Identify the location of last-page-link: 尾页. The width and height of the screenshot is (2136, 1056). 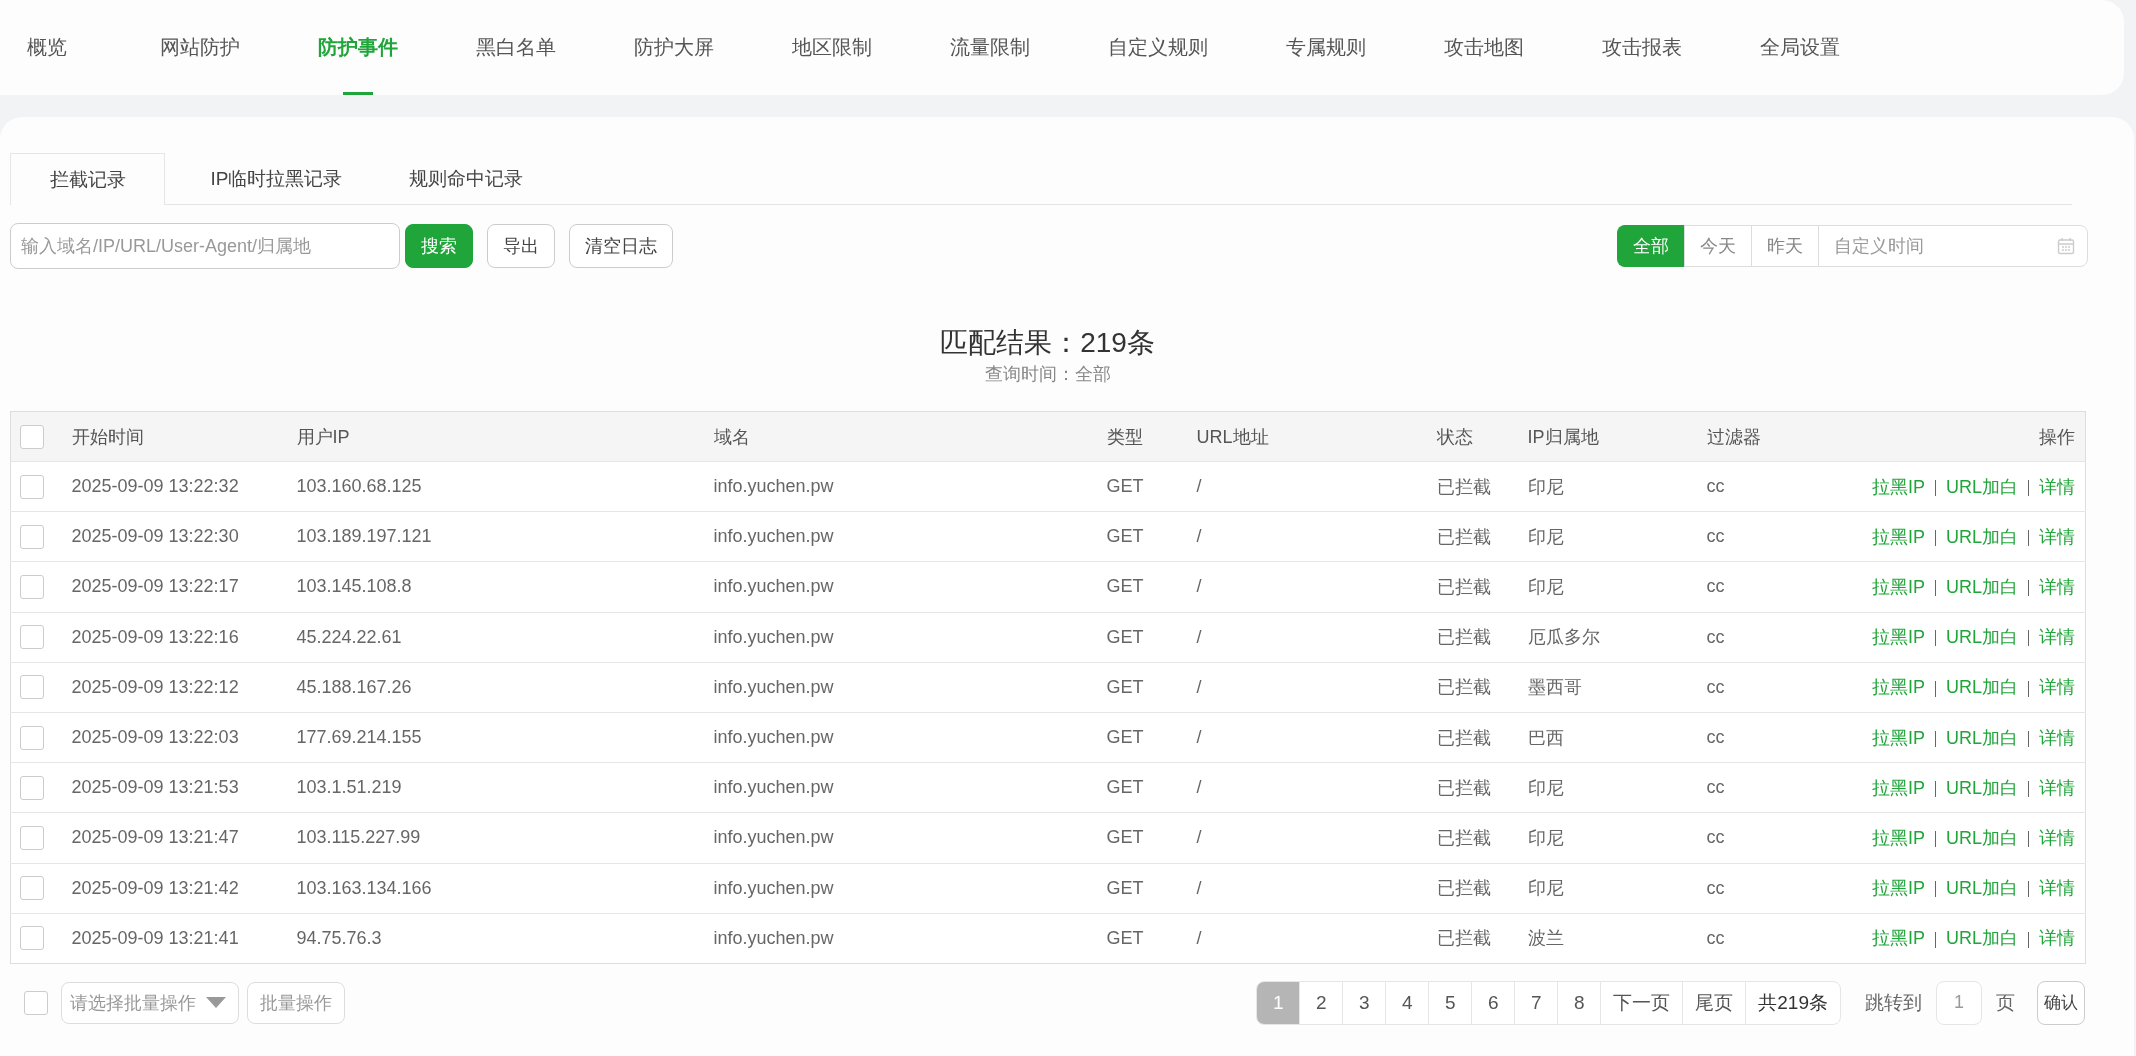
(1715, 1002).